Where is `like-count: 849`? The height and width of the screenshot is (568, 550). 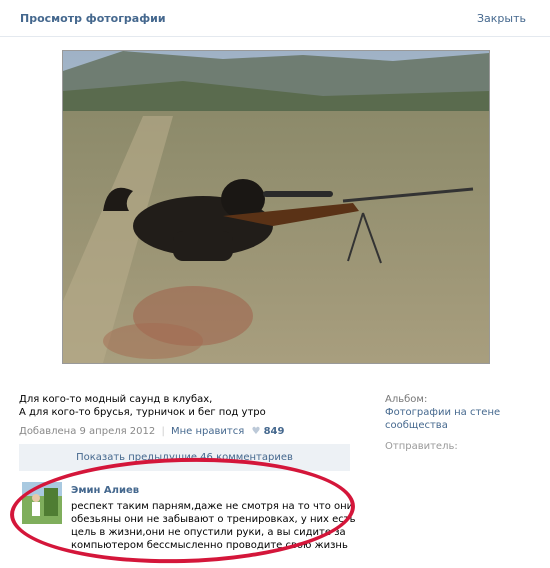
like-count: 849 is located at coordinates (274, 431).